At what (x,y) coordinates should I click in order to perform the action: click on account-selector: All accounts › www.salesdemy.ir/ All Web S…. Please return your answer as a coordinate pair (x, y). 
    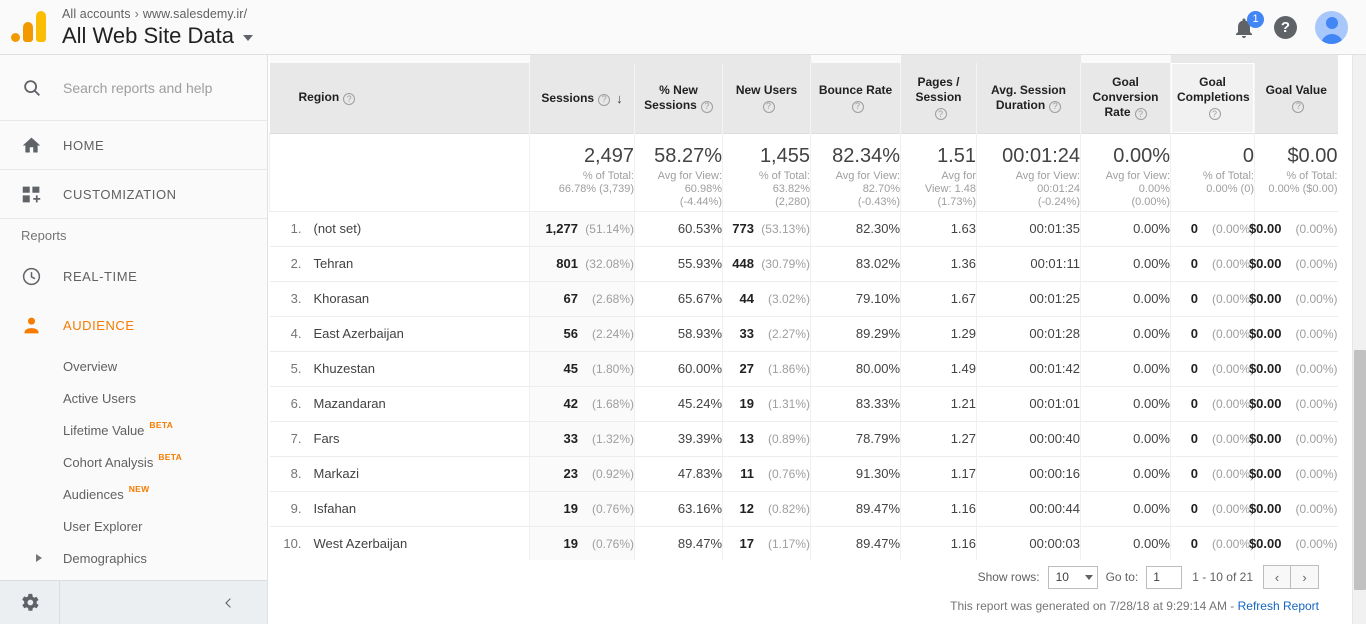
    Looking at the image, I should click on (158, 27).